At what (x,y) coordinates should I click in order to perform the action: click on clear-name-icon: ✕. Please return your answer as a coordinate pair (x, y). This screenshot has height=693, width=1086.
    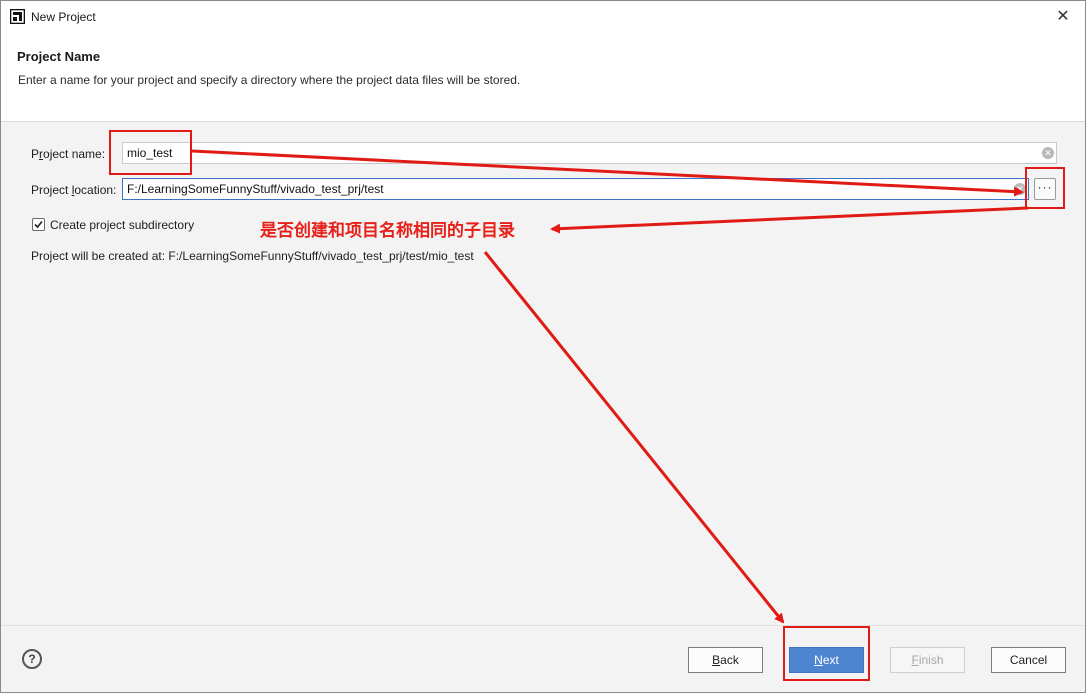
    Looking at the image, I should click on (1048, 153).